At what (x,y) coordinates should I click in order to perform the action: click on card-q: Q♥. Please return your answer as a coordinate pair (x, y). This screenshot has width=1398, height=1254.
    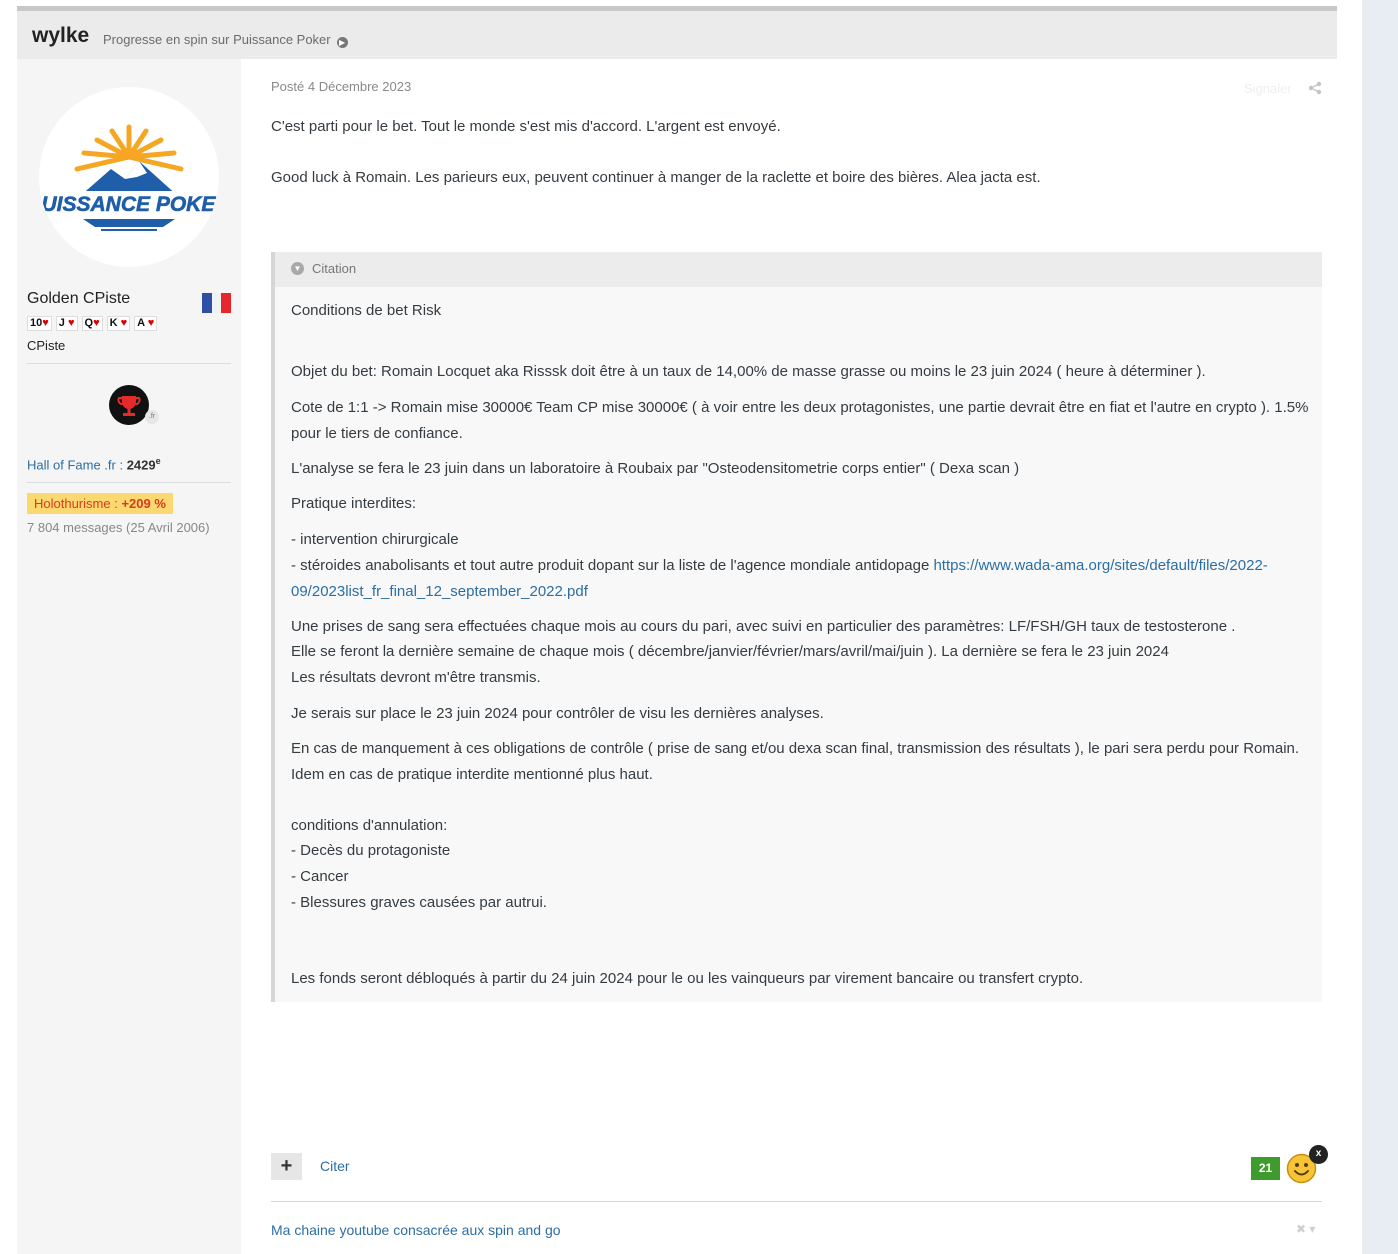
    Looking at the image, I should click on (92, 323).